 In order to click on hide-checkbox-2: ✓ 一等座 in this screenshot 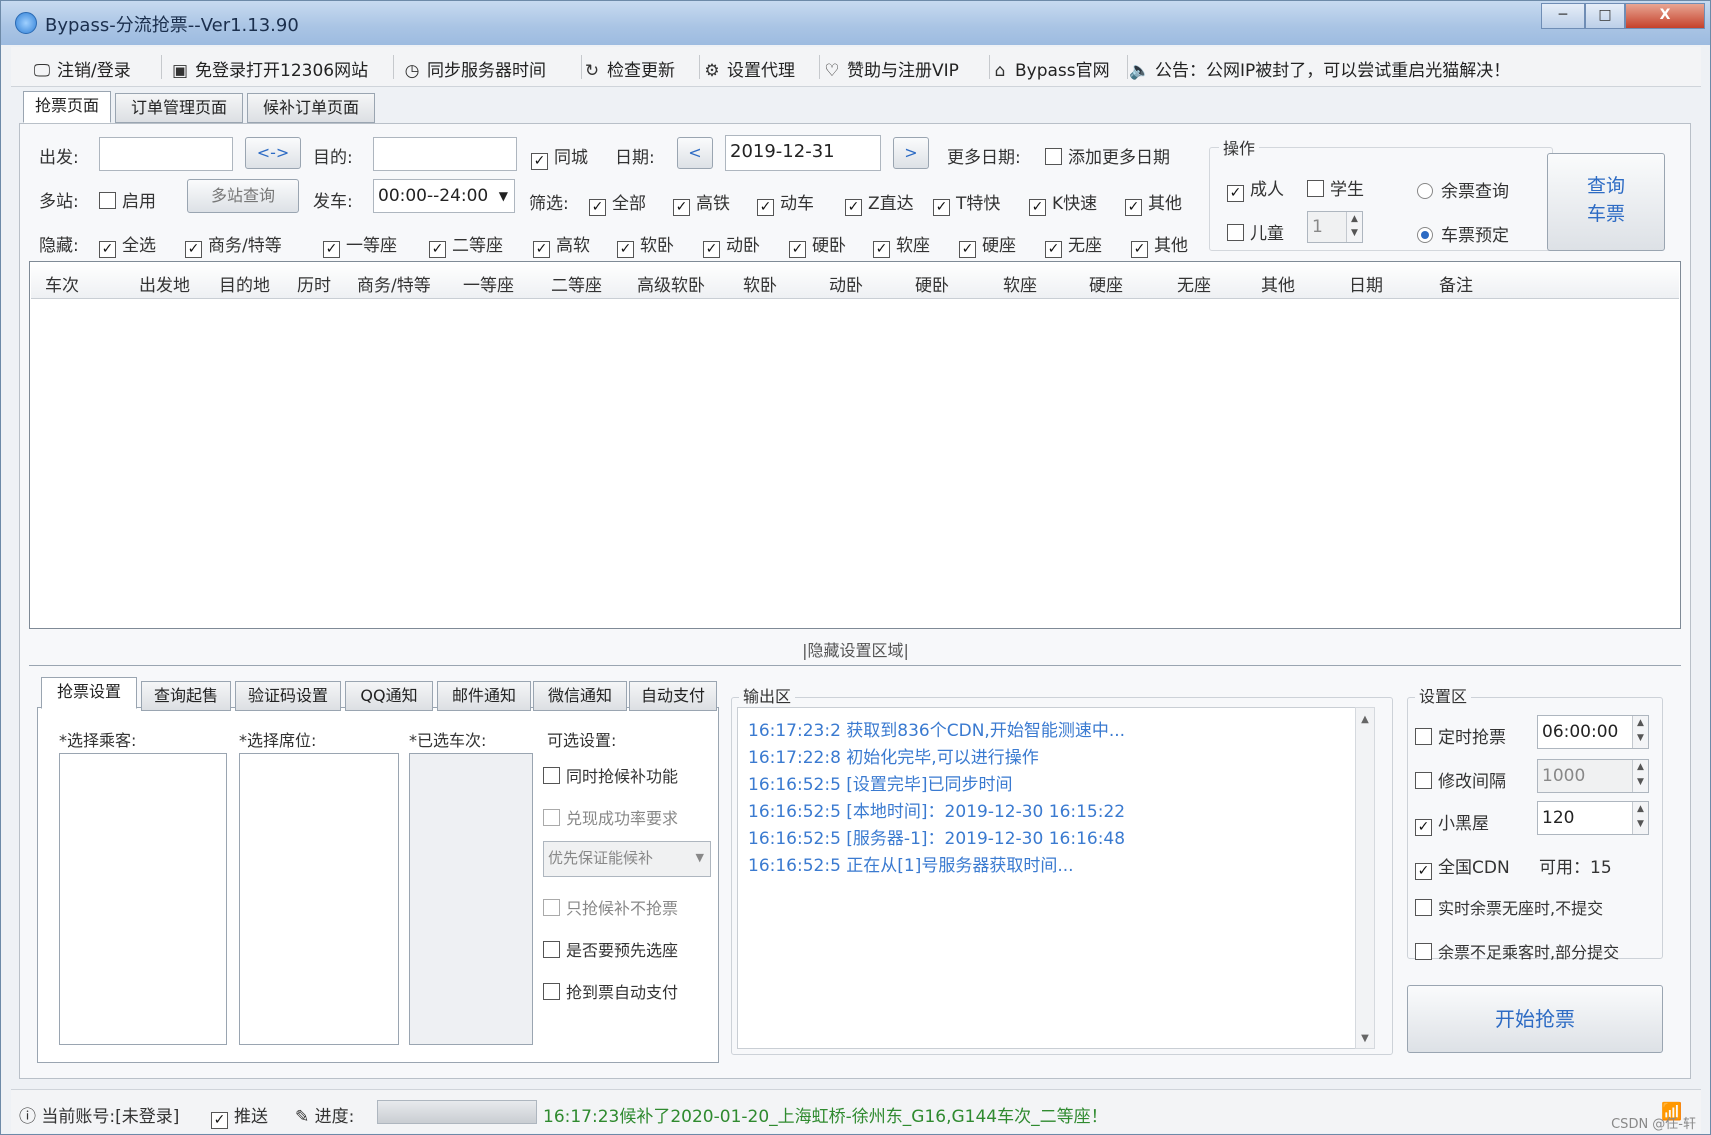, I will do `click(360, 244)`.